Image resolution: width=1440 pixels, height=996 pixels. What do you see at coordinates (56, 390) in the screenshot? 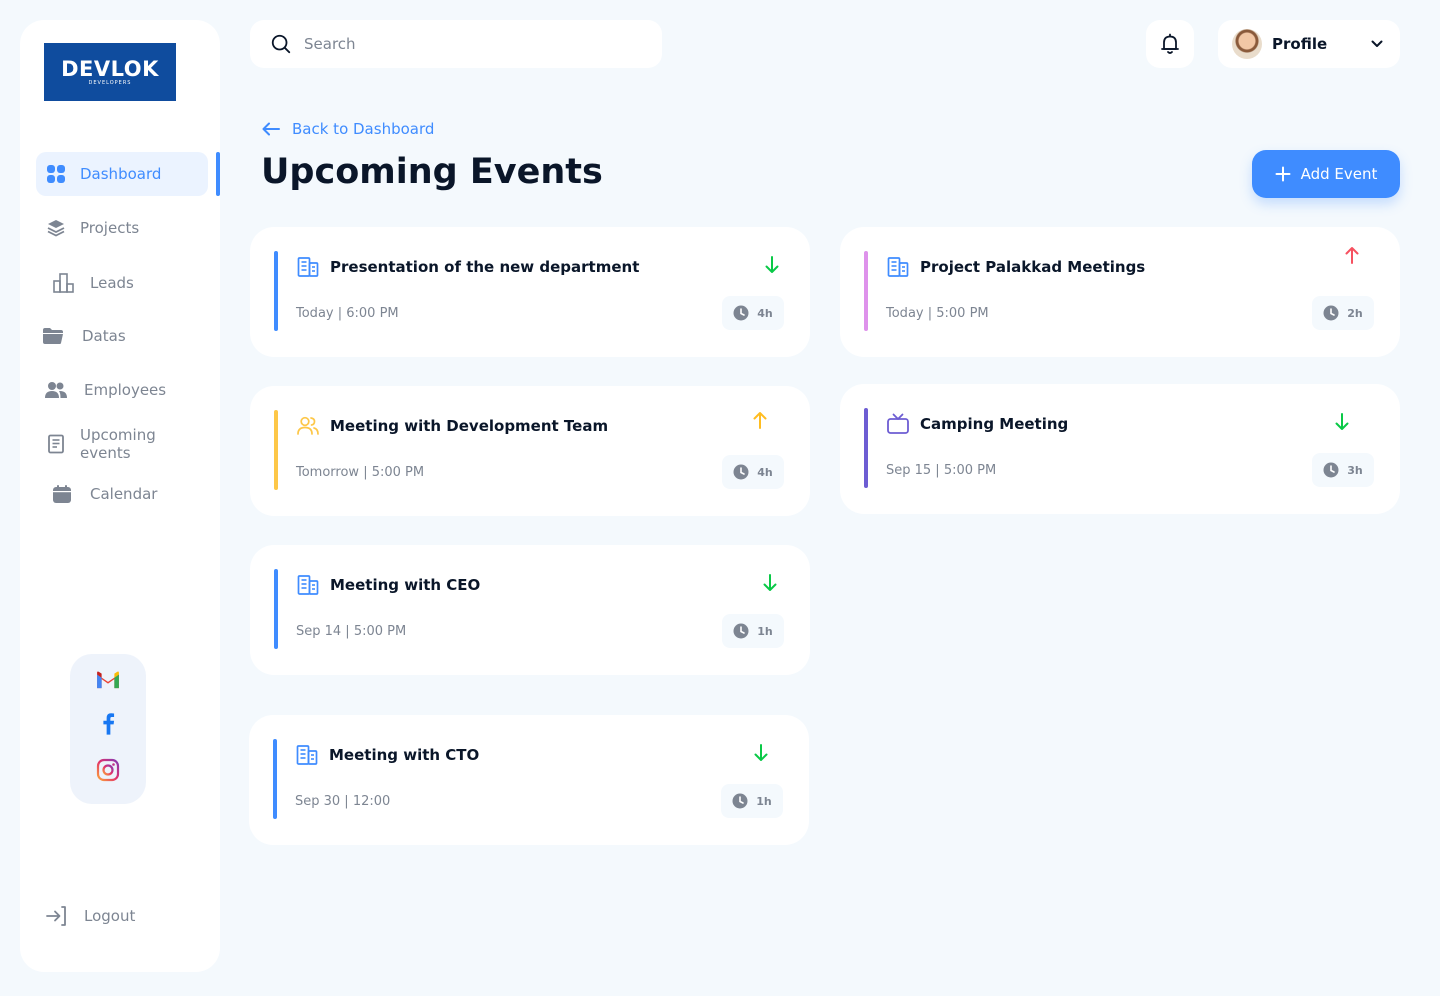
I see `users-icon` at bounding box center [56, 390].